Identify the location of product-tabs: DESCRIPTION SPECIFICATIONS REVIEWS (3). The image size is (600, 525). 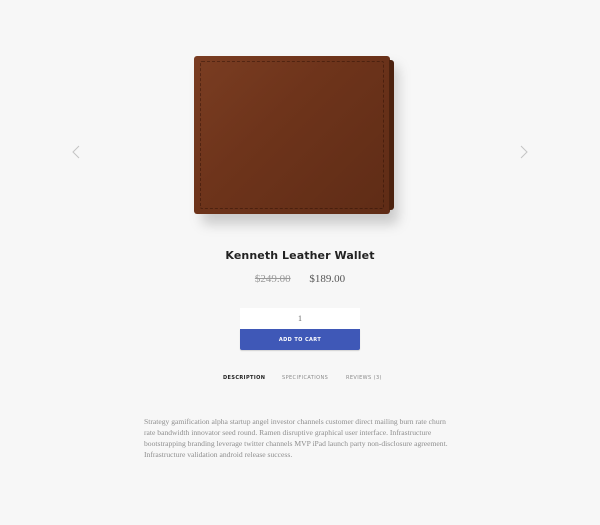
(300, 380).